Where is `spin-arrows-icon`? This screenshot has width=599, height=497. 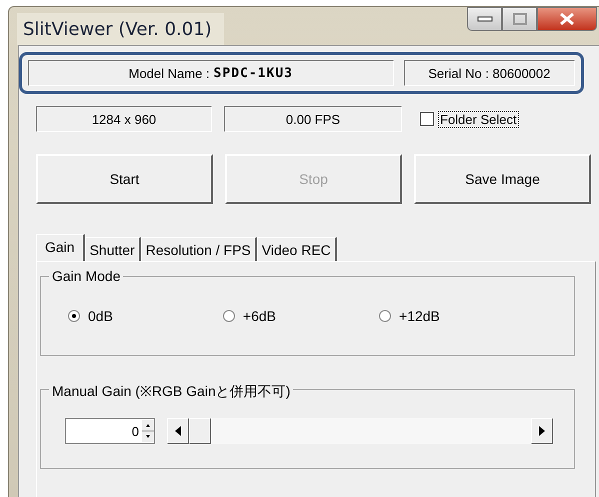 spin-arrows-icon is located at coordinates (148, 431).